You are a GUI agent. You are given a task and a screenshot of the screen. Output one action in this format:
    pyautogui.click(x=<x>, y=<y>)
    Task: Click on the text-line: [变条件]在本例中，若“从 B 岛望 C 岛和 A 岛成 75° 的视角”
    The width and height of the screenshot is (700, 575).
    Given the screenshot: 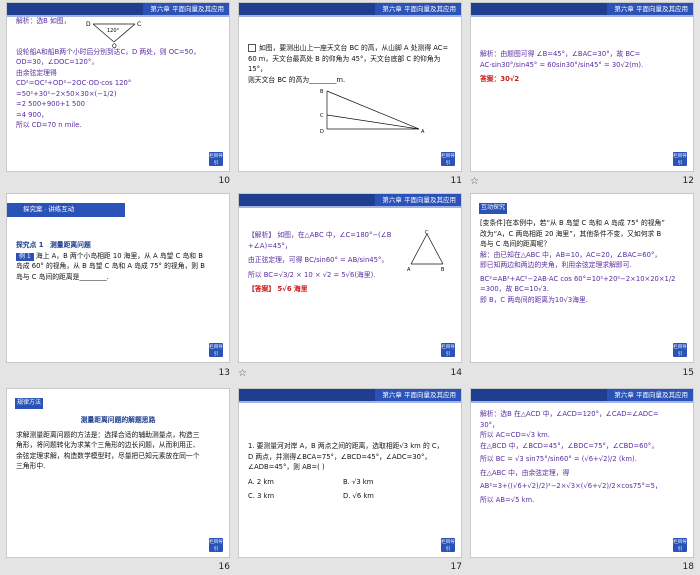 What is the action you would take?
    pyautogui.click(x=572, y=223)
    